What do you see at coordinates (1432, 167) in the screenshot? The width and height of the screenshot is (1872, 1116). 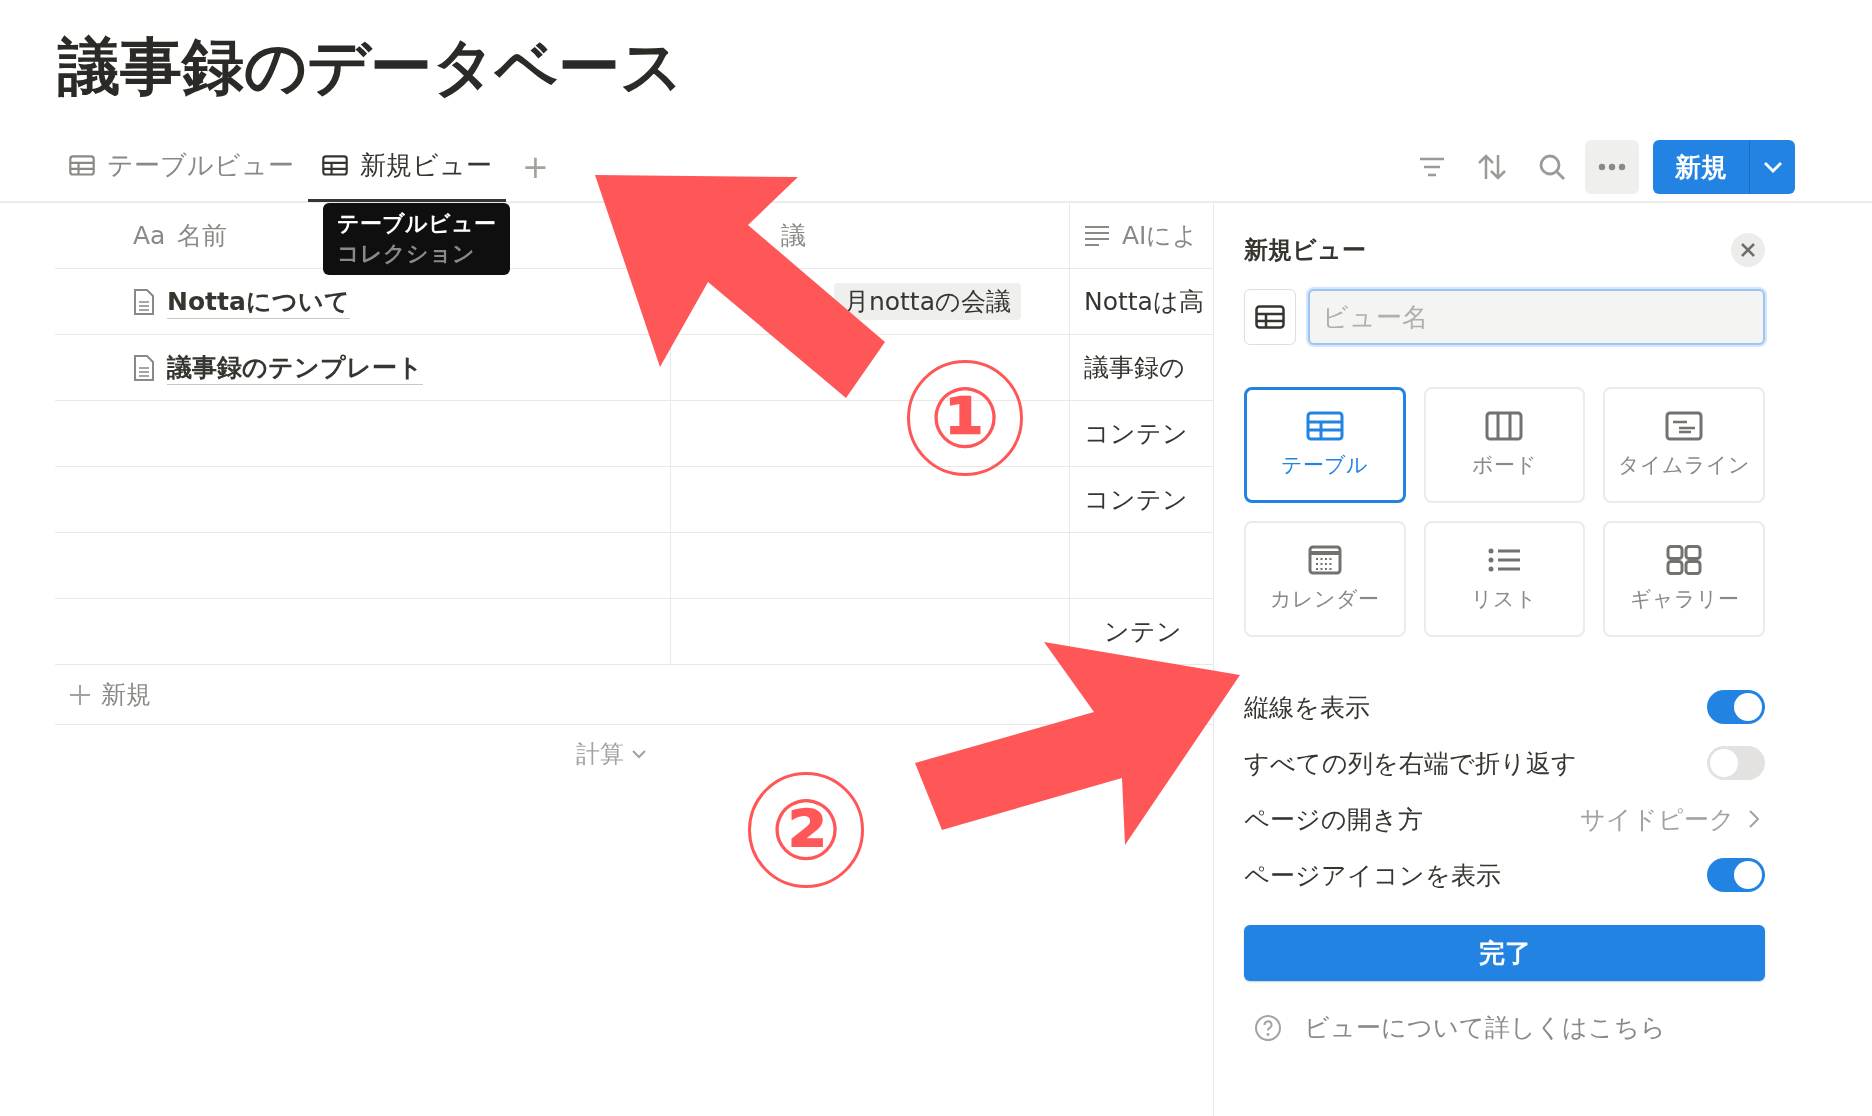 I see `filter-icon` at bounding box center [1432, 167].